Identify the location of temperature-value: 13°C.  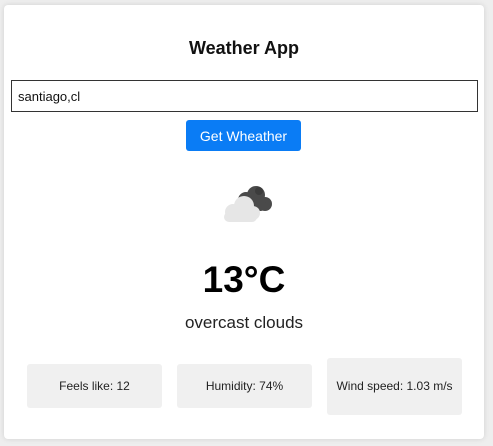
(244, 279).